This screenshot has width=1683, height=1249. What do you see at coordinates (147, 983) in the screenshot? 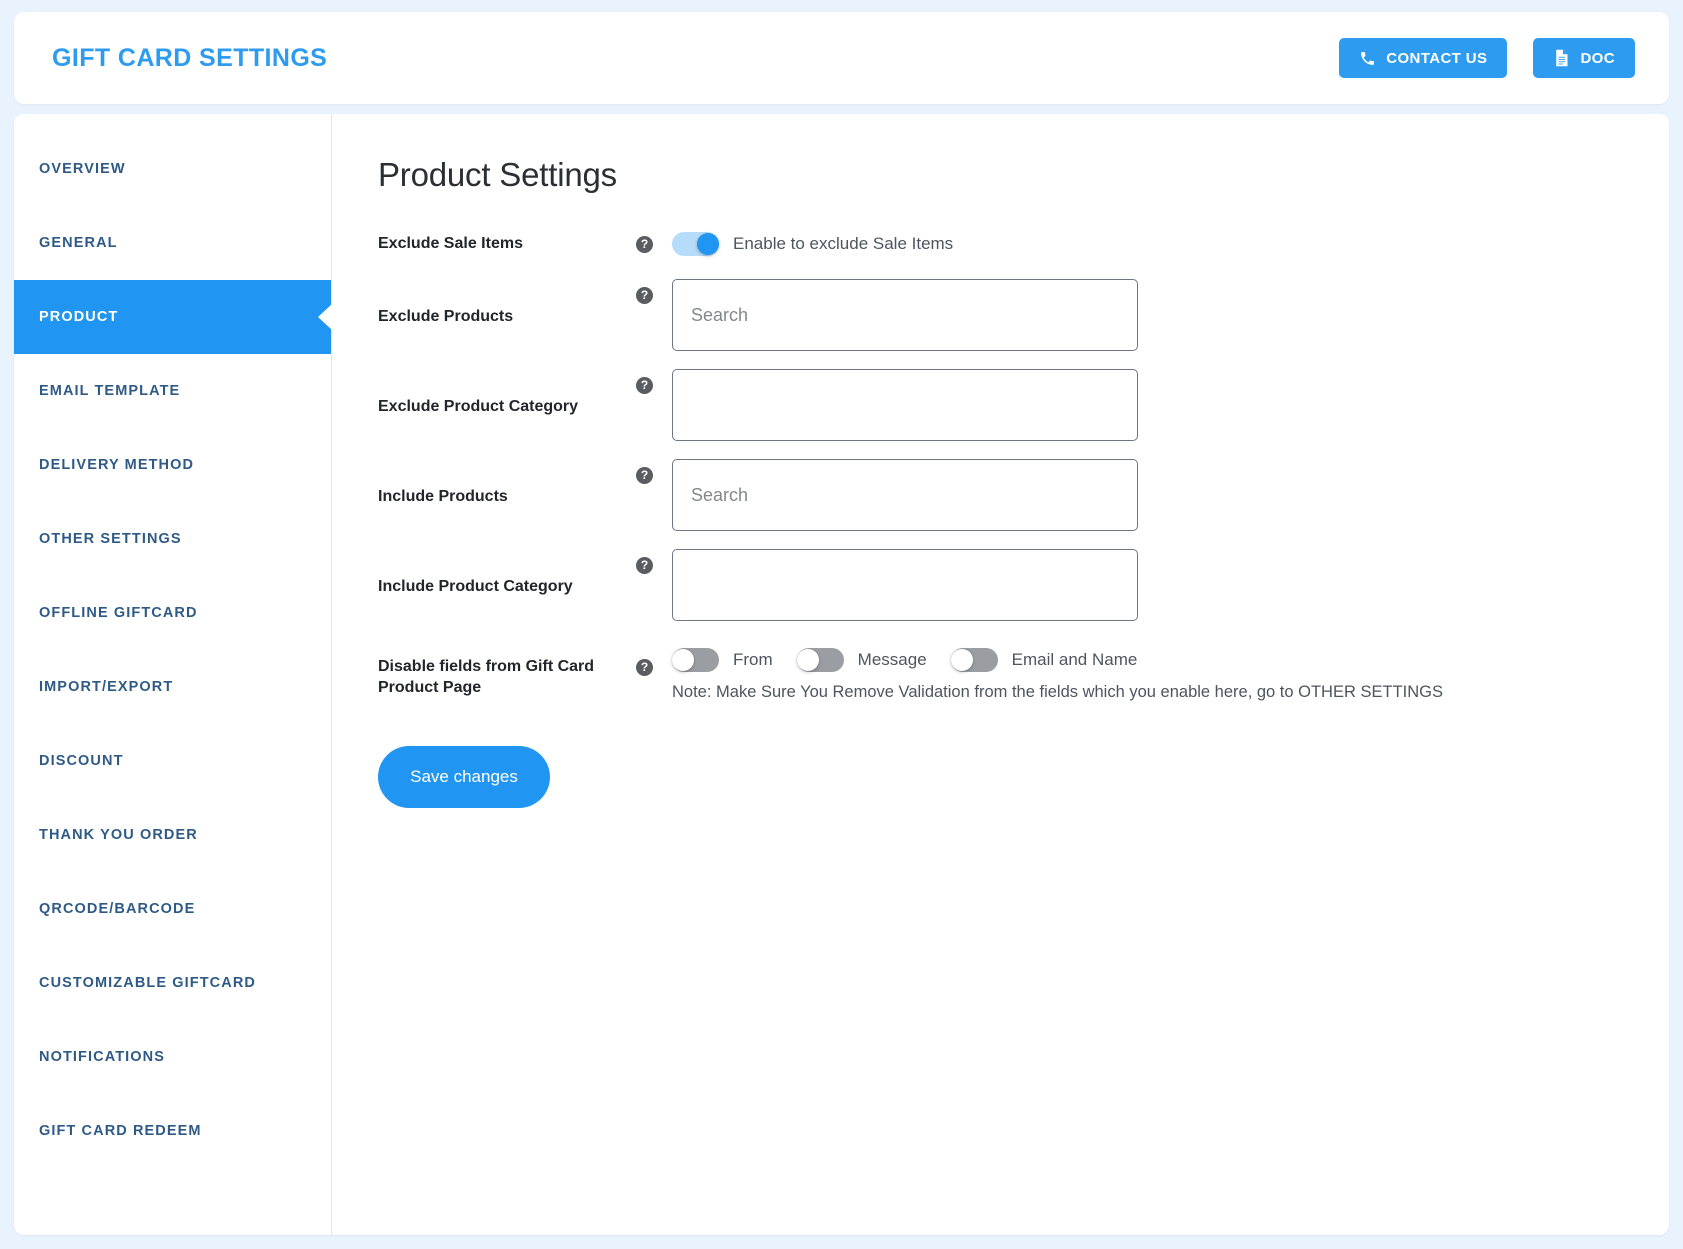
I see `sidebar-item-label: CUSTOMIZABLE GIFTCARD` at bounding box center [147, 983].